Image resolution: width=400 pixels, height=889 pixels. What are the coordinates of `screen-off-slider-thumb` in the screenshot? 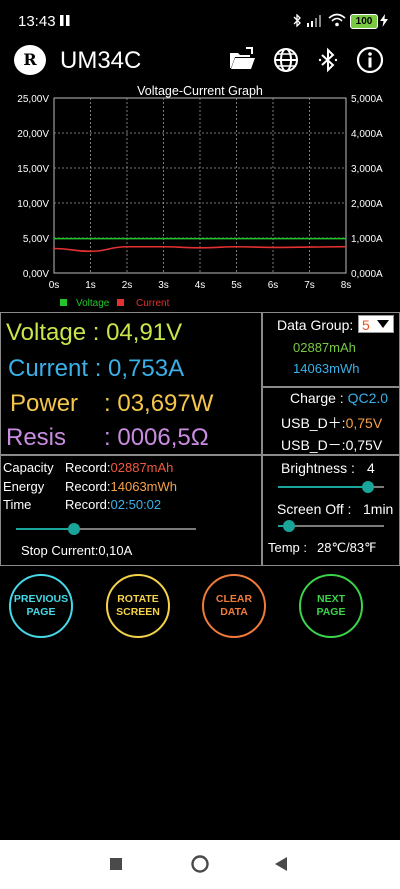 It's located at (289, 526).